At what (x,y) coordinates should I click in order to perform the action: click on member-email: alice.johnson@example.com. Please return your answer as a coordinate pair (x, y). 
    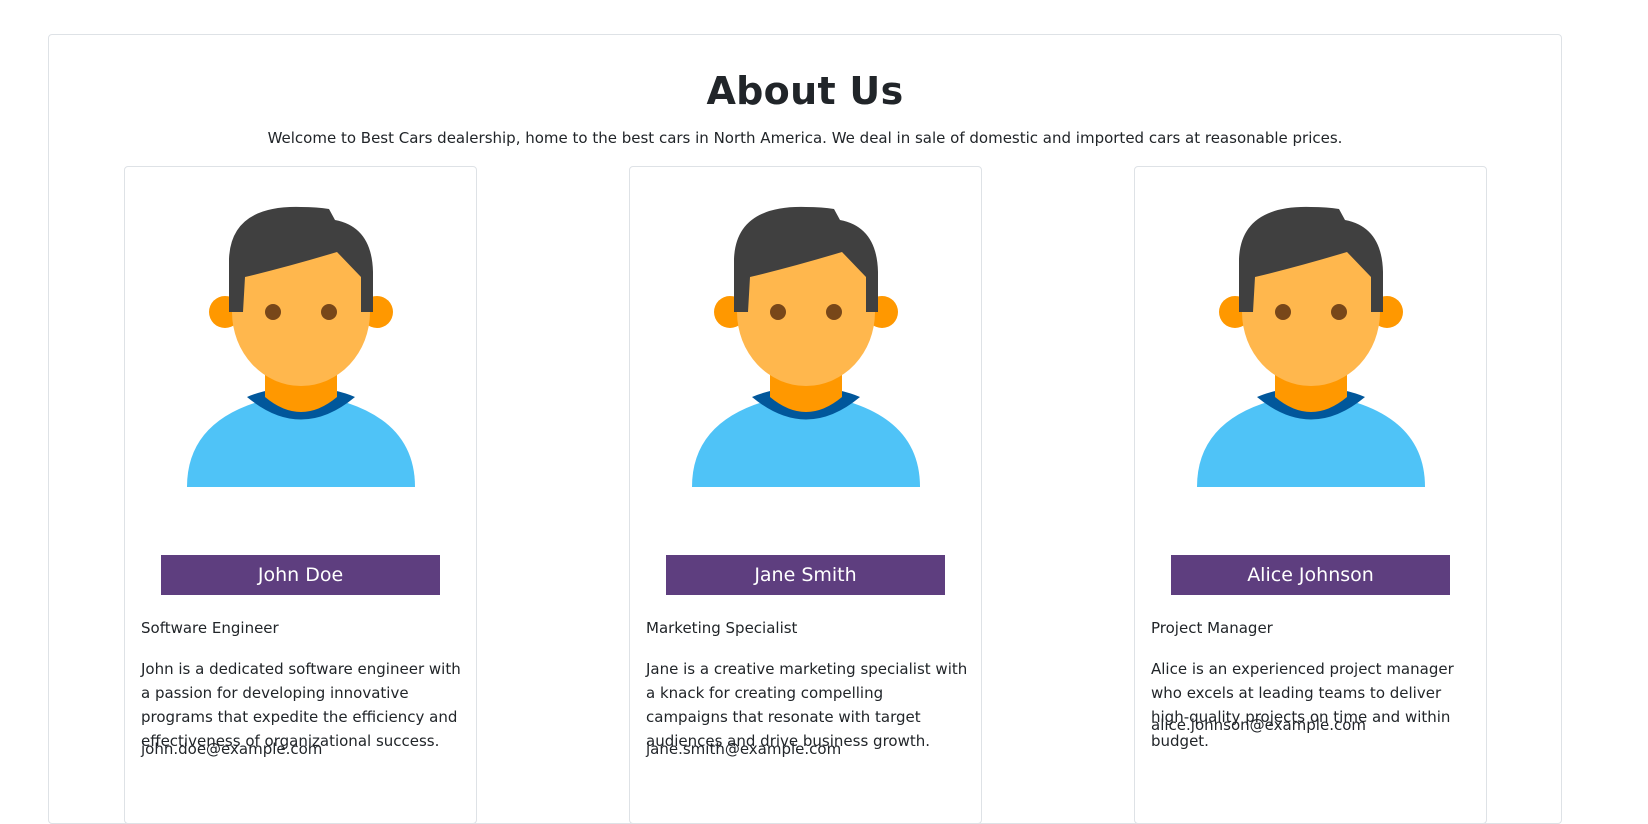
    Looking at the image, I should click on (1258, 725).